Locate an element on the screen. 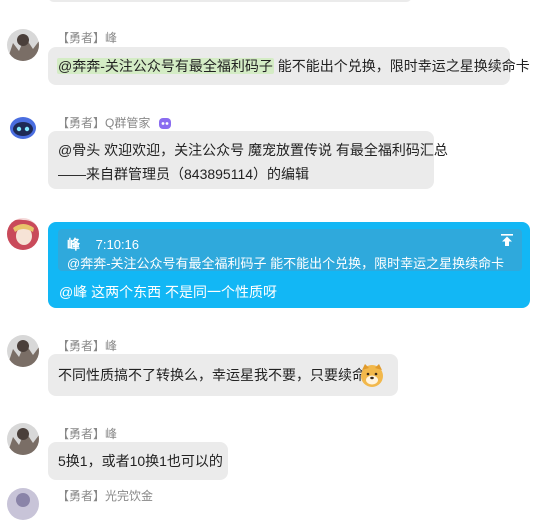  previous-message-bubble is located at coordinates (230, 1).